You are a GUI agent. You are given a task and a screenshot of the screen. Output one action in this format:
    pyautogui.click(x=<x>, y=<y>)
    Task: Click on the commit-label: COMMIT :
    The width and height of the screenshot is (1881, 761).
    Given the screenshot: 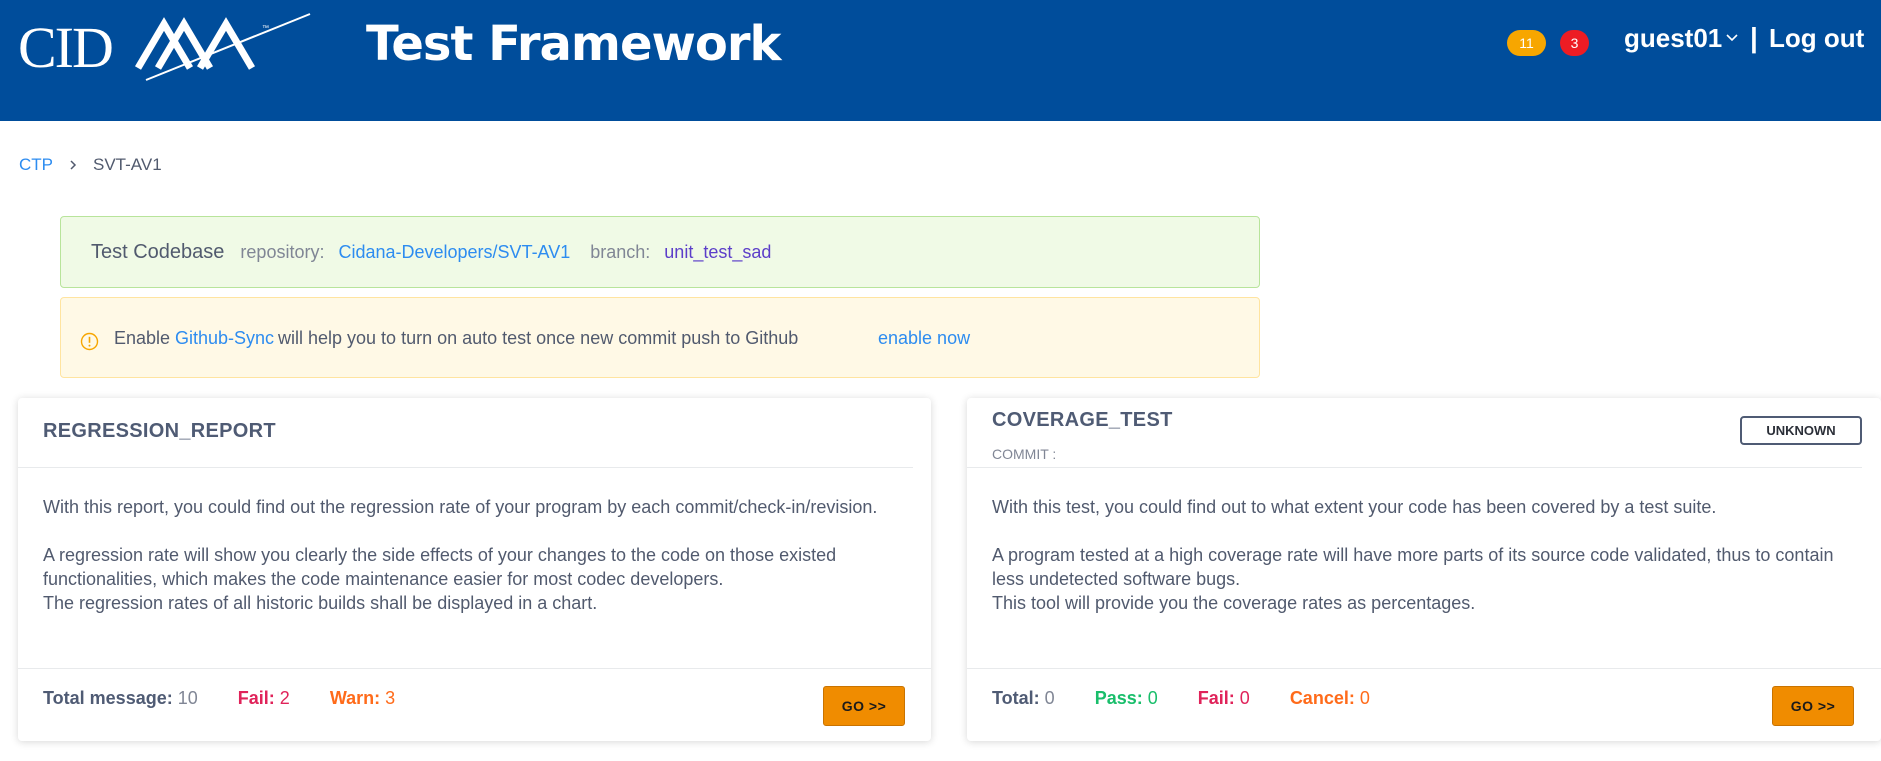 What is the action you would take?
    pyautogui.click(x=1024, y=454)
    